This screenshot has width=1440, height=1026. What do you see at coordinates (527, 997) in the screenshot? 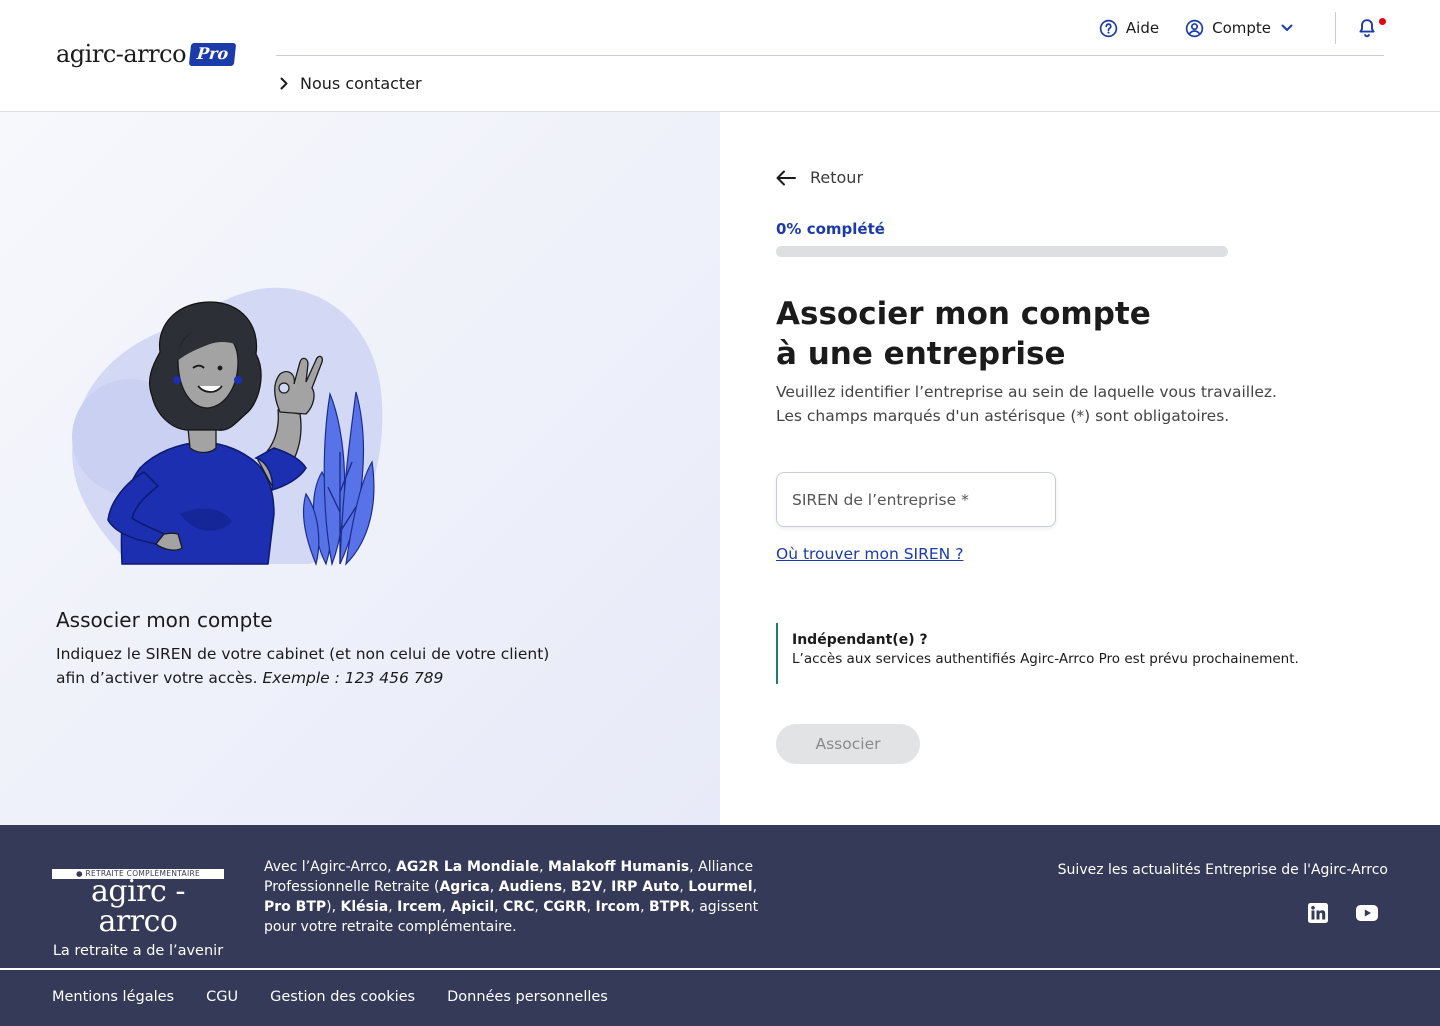
I see `footer-link-personal-data: Données personnelles` at bounding box center [527, 997].